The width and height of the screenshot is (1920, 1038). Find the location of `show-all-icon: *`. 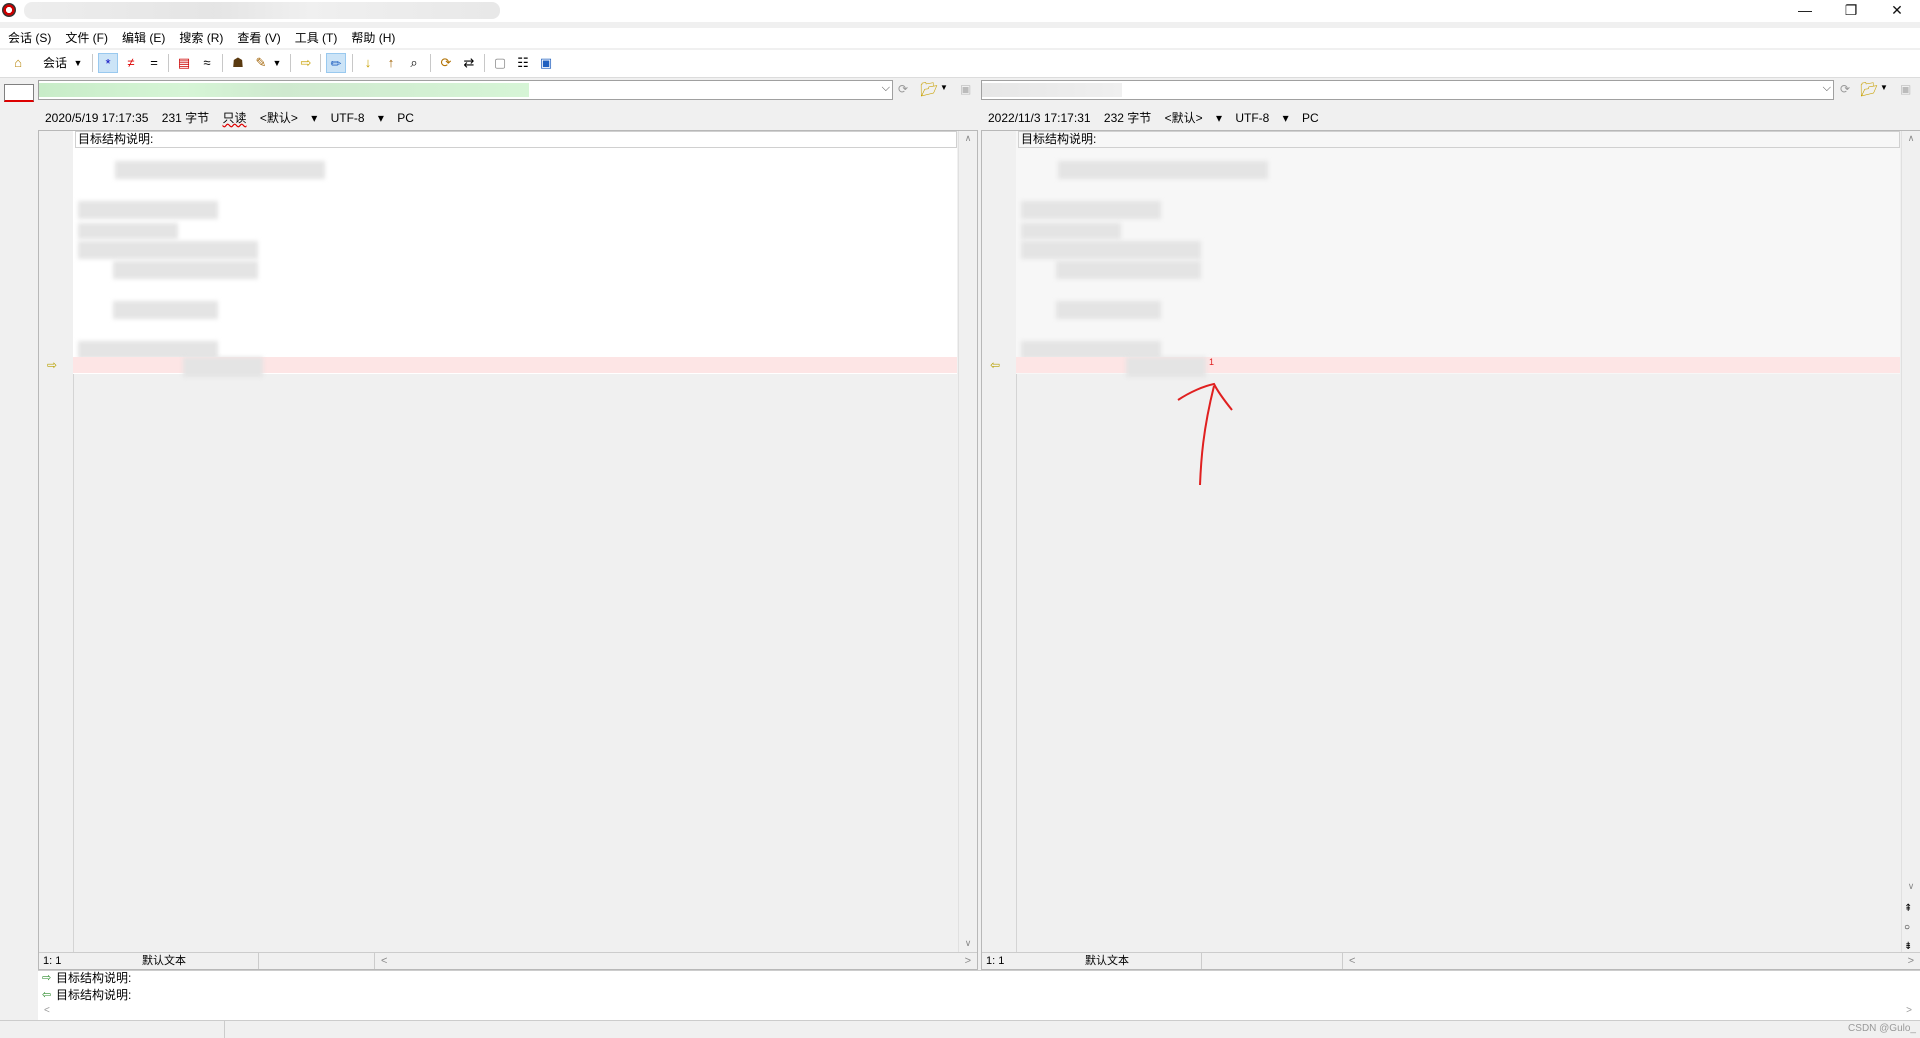

show-all-icon: * is located at coordinates (108, 63).